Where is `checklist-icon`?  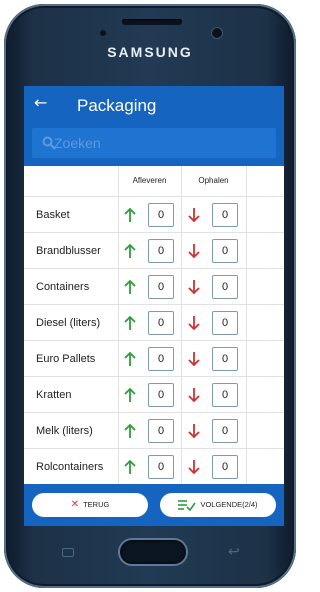 checklist-icon is located at coordinates (187, 506).